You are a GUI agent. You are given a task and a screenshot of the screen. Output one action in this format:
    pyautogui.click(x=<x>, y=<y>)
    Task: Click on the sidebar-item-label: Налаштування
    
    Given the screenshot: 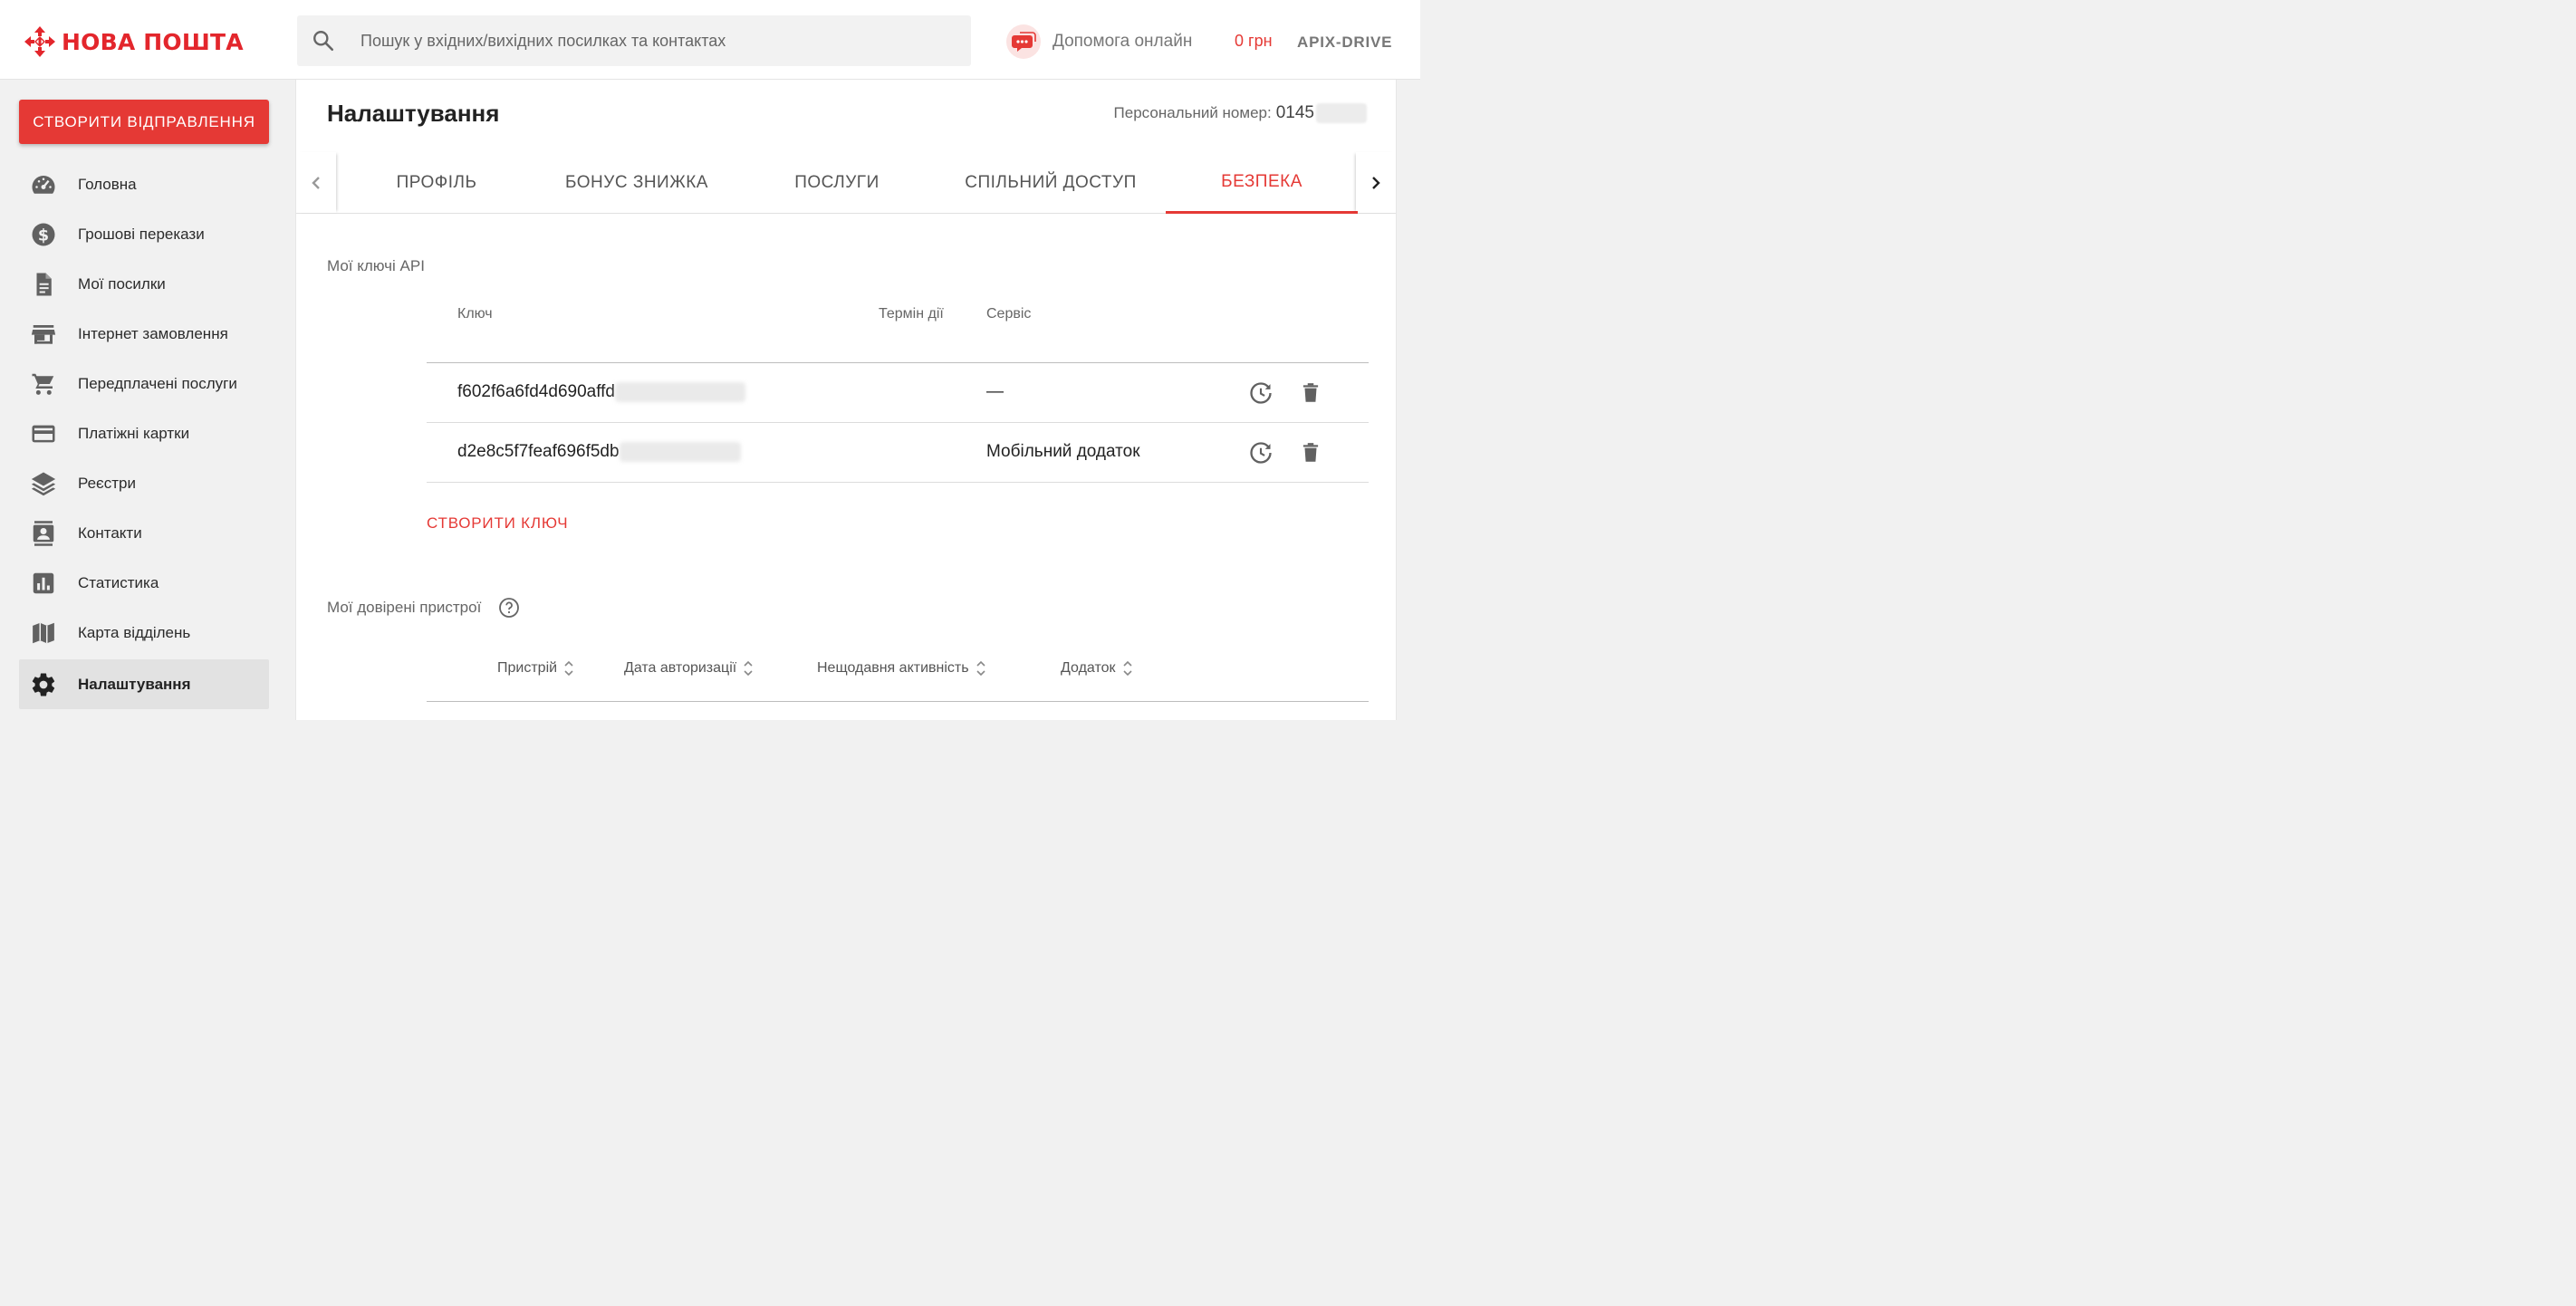 What is the action you would take?
    pyautogui.click(x=134, y=684)
    